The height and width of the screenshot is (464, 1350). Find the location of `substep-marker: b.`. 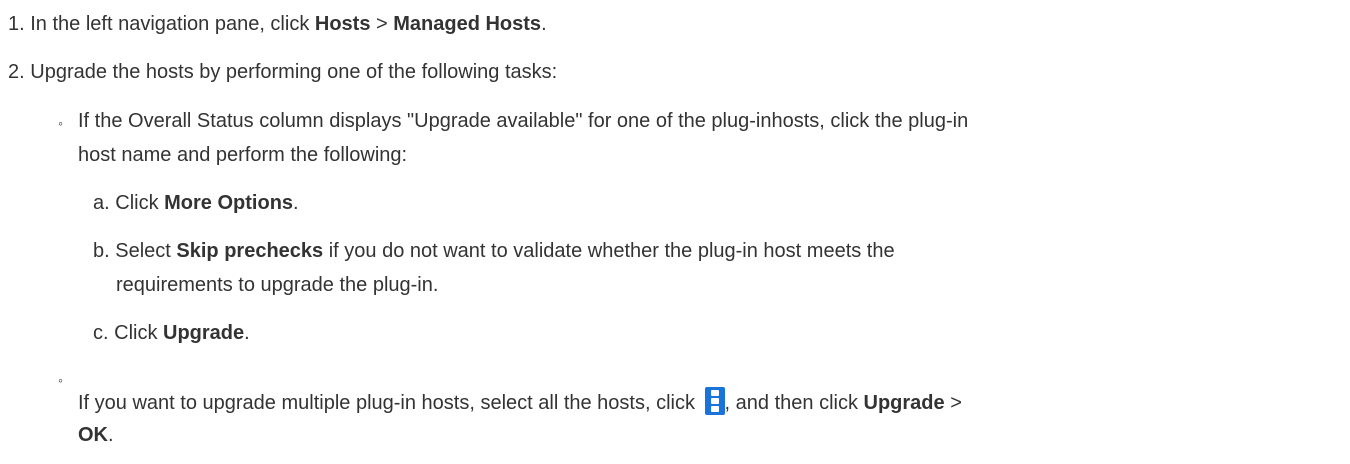

substep-marker: b. is located at coordinates (101, 251).